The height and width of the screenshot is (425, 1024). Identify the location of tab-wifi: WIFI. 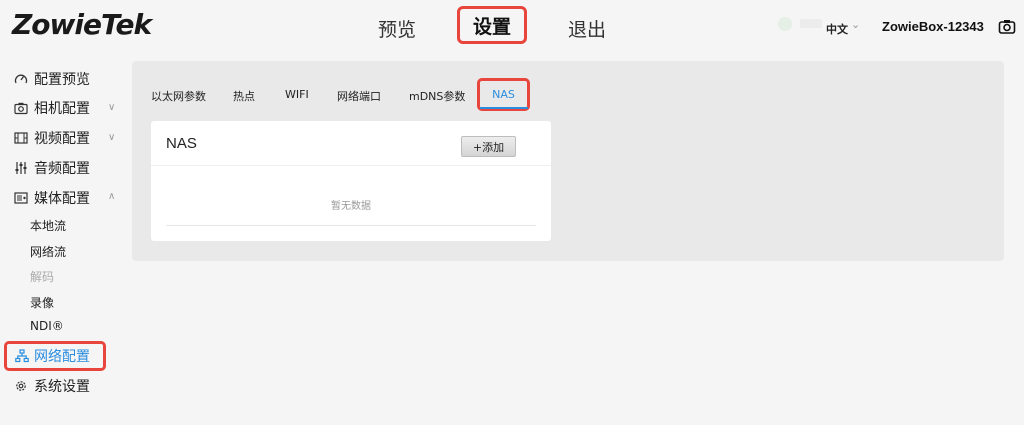
(297, 94).